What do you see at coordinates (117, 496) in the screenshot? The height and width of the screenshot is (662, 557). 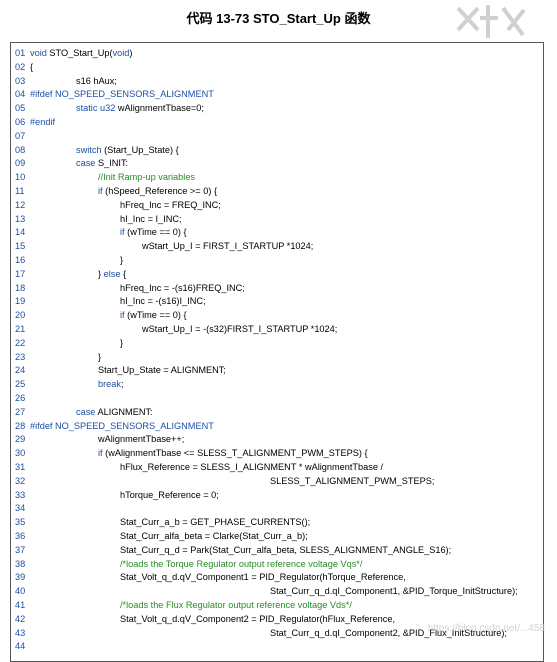 I see `code-line: 33 hTorque_Reference = 0;` at bounding box center [117, 496].